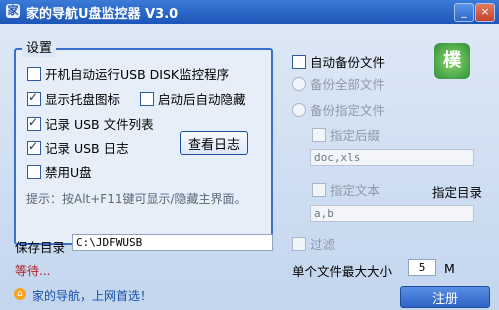 The image size is (499, 310). What do you see at coordinates (214, 143) in the screenshot?
I see `view-log-button: 查看日志` at bounding box center [214, 143].